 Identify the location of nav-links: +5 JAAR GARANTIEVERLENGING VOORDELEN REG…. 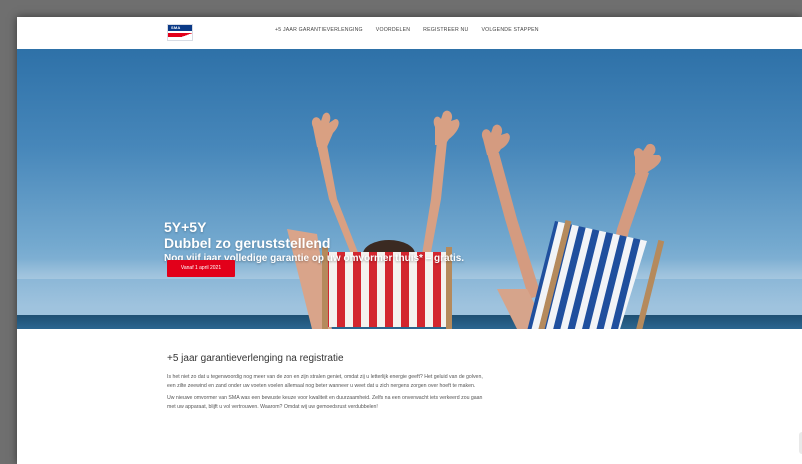
(407, 30).